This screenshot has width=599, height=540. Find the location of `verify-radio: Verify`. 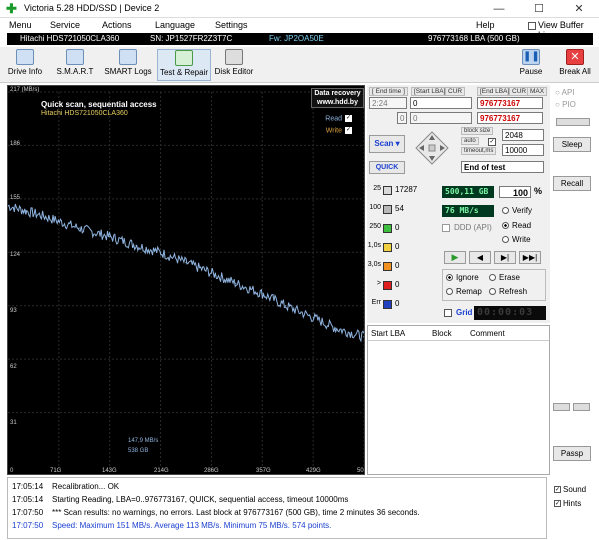

verify-radio: Verify is located at coordinates (517, 210).